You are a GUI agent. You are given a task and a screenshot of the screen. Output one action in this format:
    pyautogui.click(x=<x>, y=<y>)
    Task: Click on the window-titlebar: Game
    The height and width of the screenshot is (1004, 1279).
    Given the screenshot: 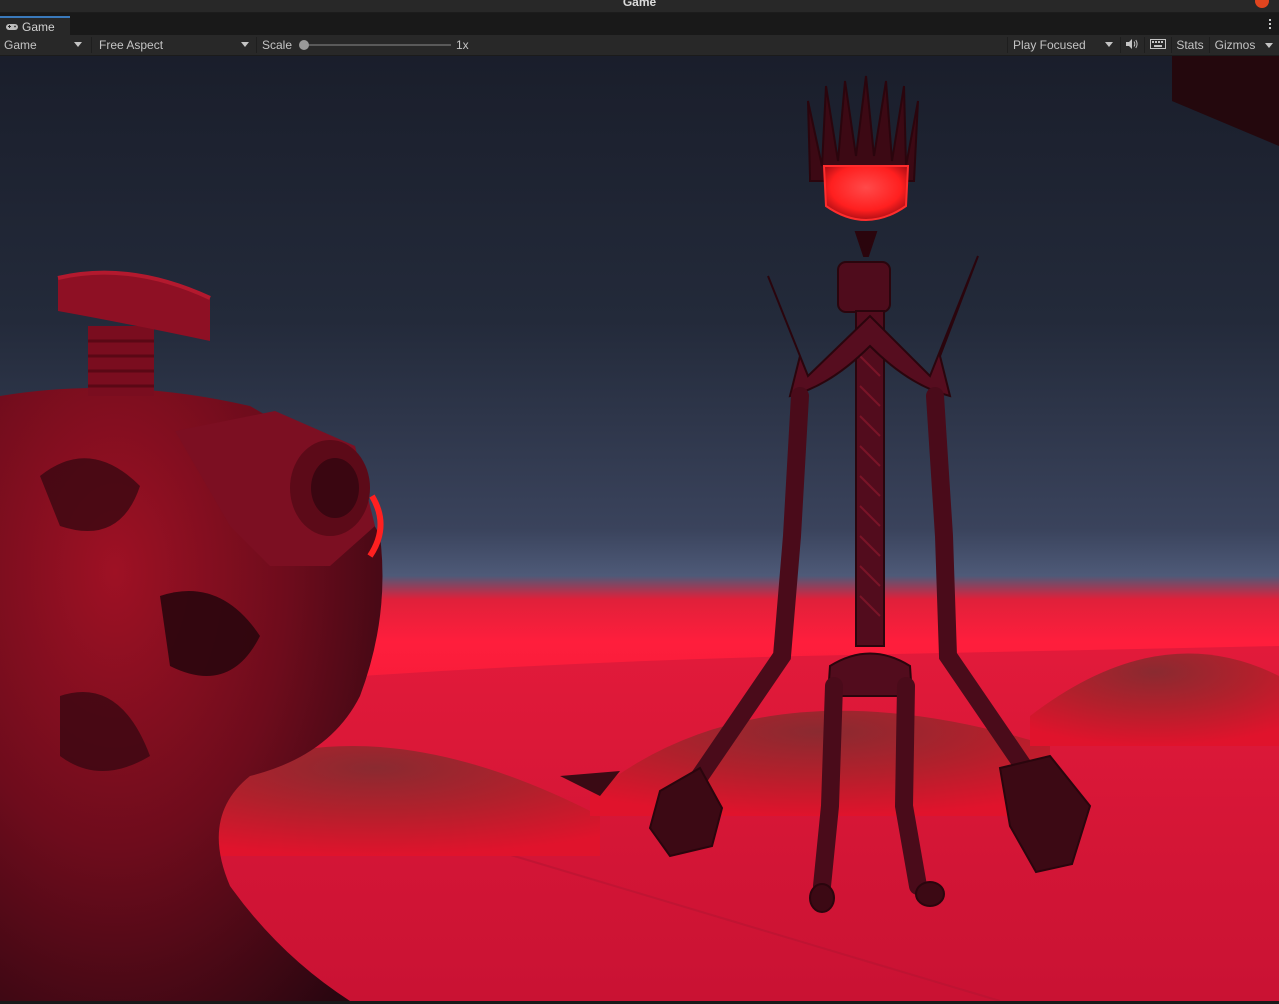 What is the action you would take?
    pyautogui.click(x=639, y=6)
    